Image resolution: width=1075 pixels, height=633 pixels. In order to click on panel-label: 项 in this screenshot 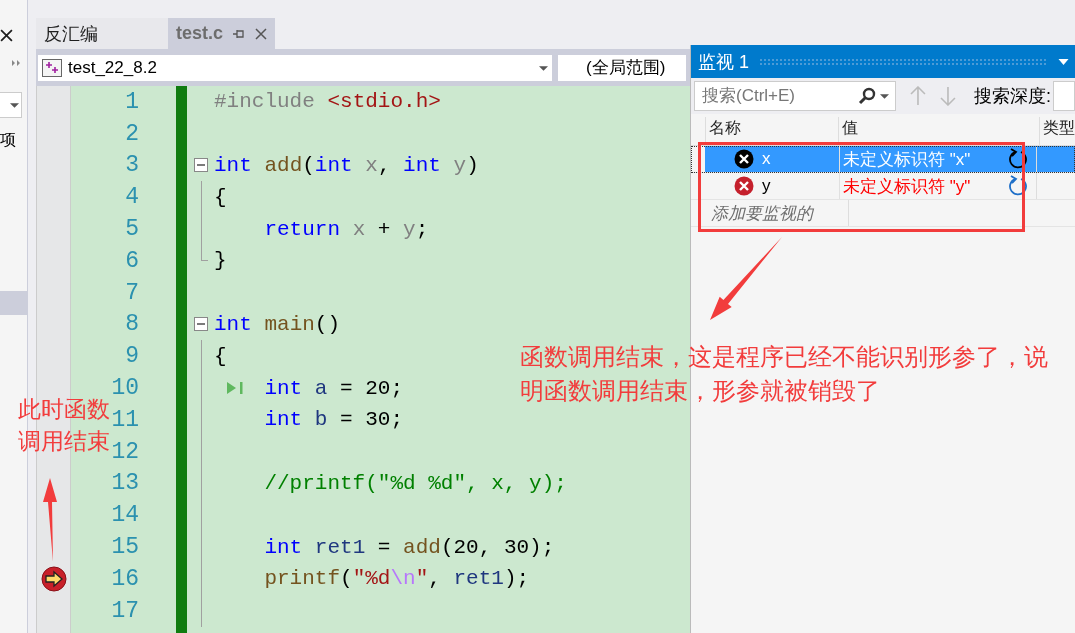, I will do `click(8, 140)`.